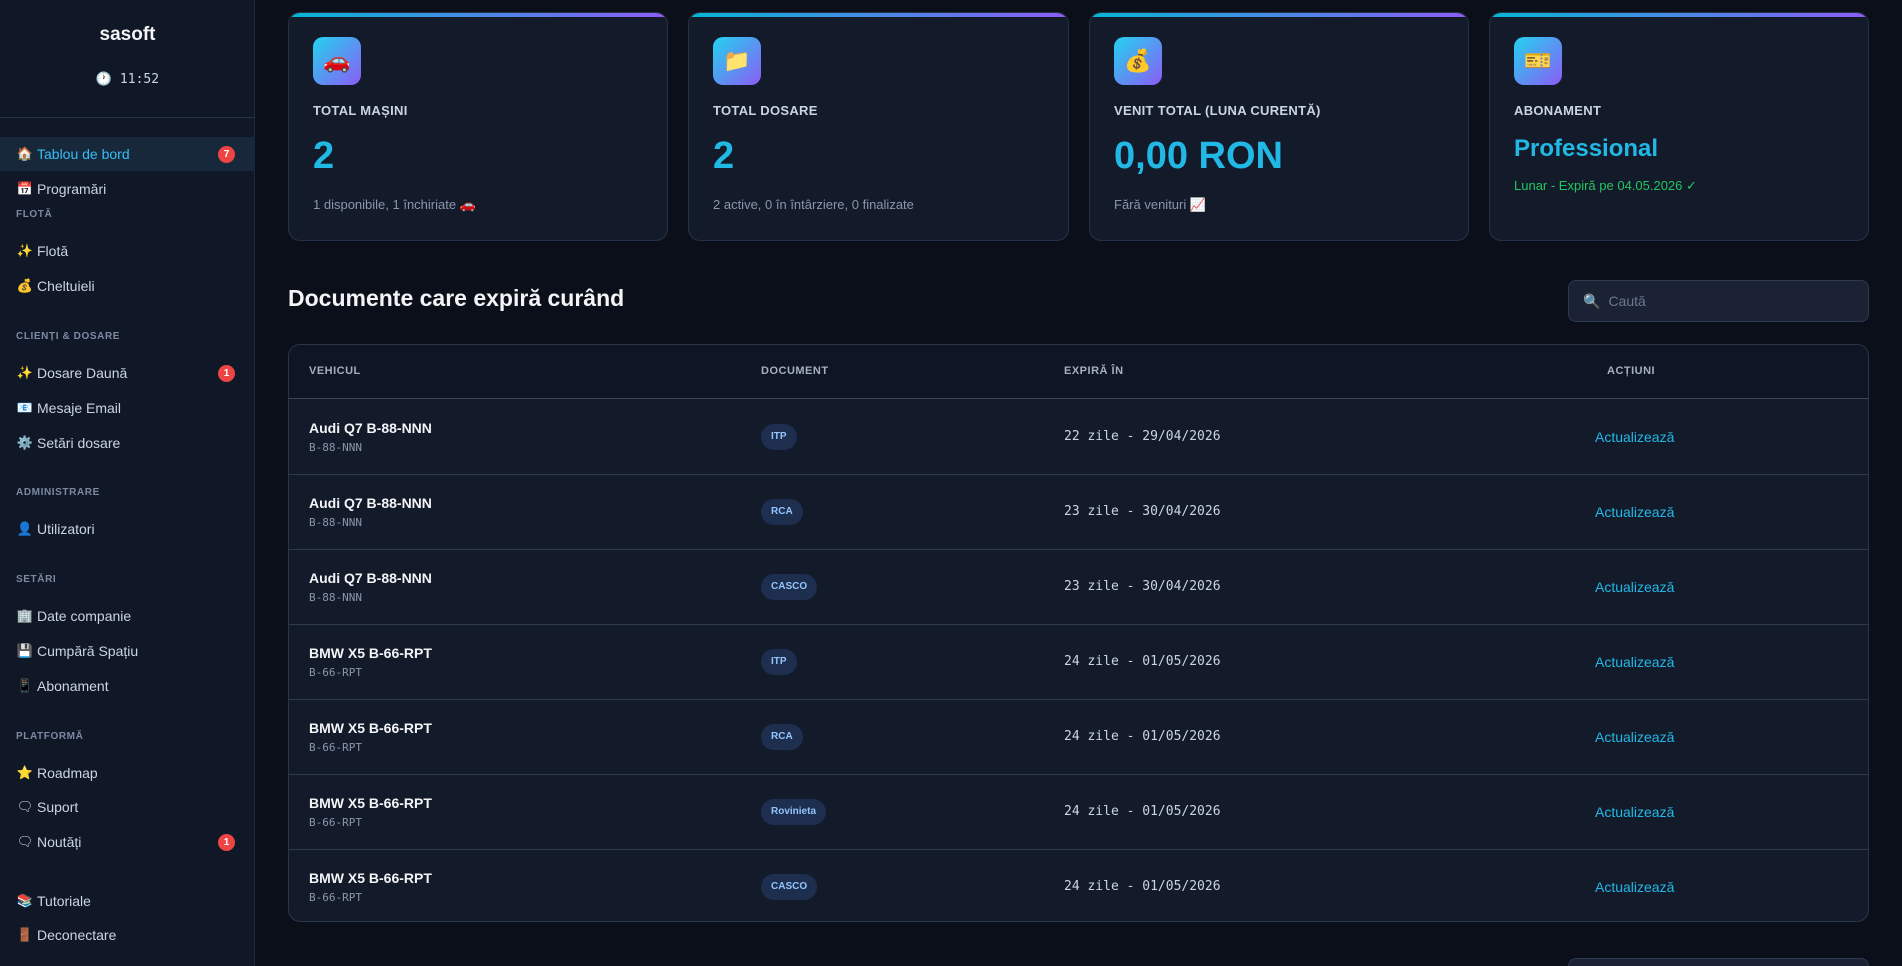 Image resolution: width=1902 pixels, height=966 pixels. What do you see at coordinates (127, 773) in the screenshot?
I see `sidebar-item-roadmap: ⭐ Roadmap` at bounding box center [127, 773].